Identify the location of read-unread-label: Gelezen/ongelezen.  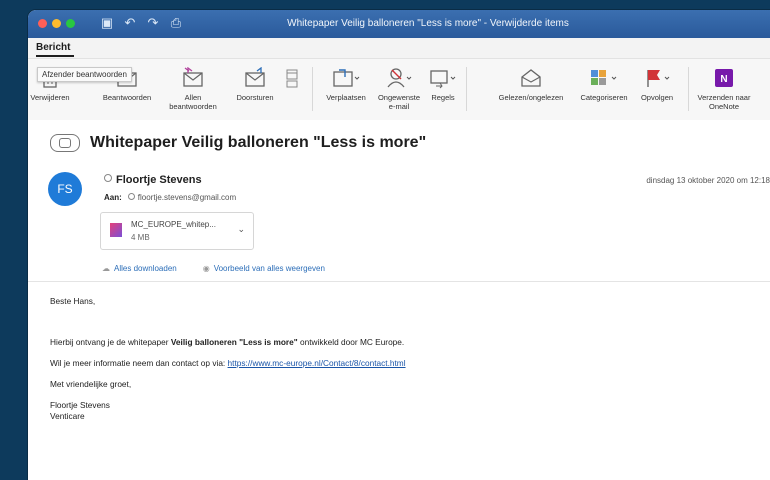
(531, 97).